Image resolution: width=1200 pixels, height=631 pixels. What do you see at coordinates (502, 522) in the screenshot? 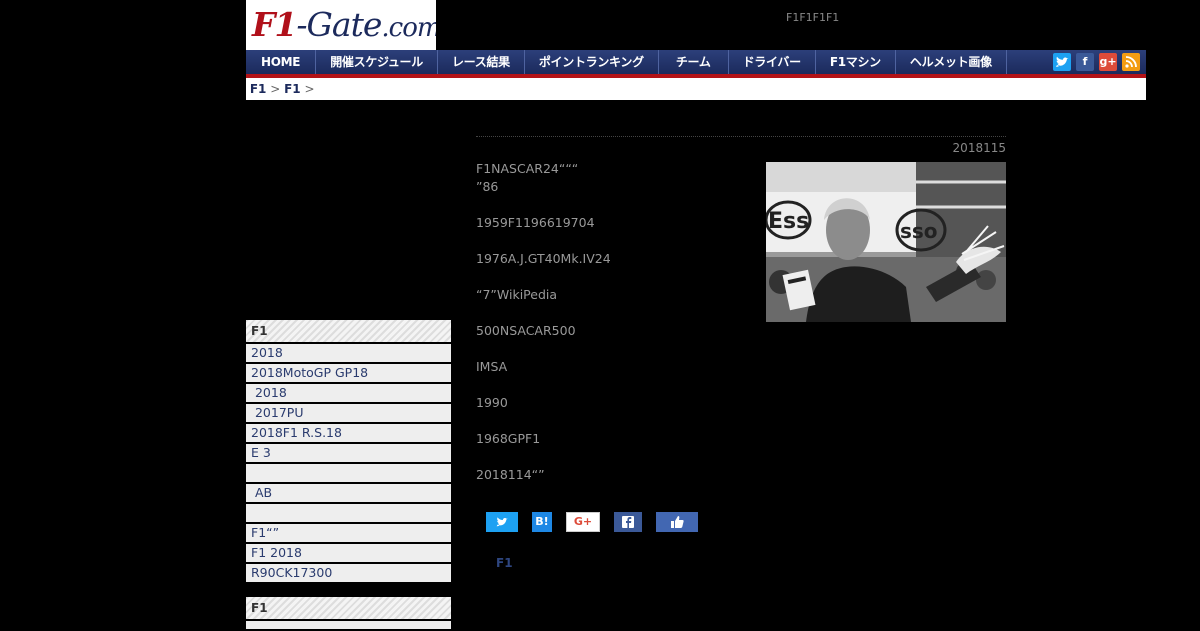
I see `tweet-button` at bounding box center [502, 522].